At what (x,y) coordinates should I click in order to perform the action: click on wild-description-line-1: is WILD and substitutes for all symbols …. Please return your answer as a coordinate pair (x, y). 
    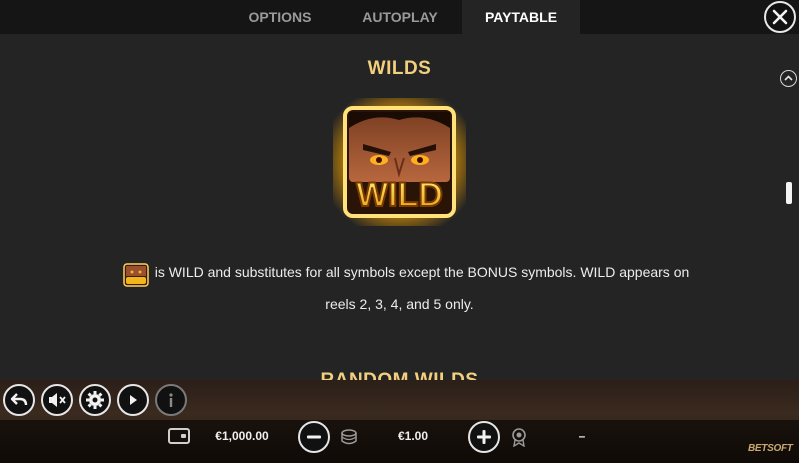
    Looking at the image, I should click on (422, 272).